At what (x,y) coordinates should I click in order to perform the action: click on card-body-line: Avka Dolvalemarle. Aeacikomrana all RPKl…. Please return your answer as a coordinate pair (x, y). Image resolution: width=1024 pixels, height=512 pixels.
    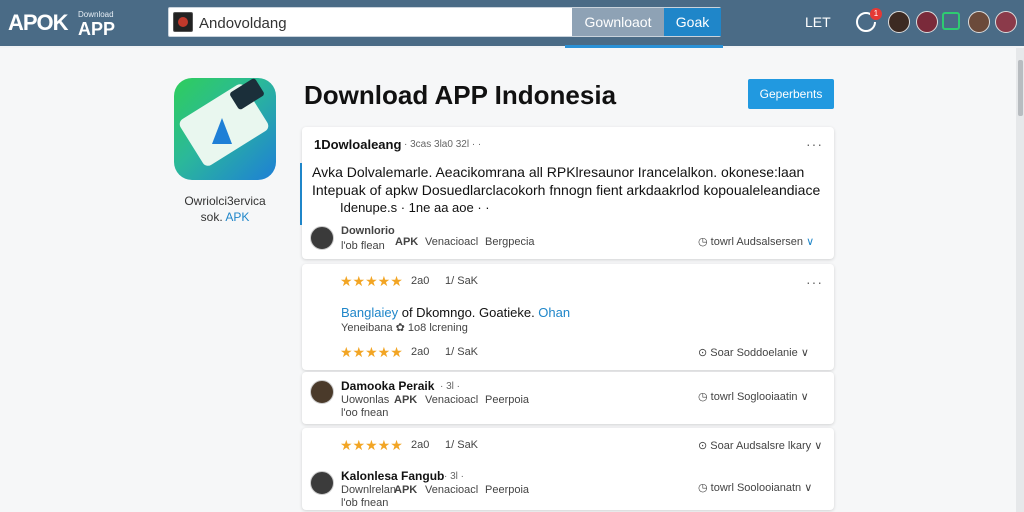
    Looking at the image, I should click on (558, 172).